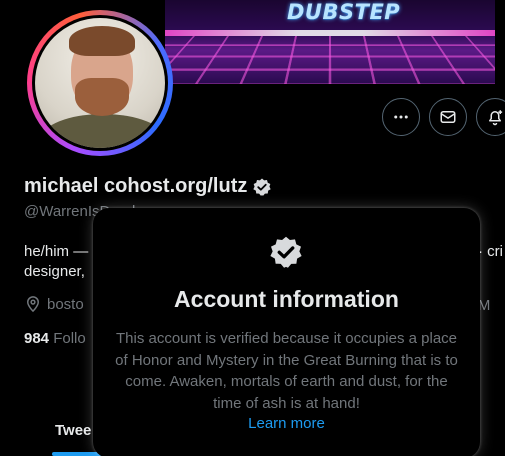 This screenshot has height=456, width=505. What do you see at coordinates (69, 338) in the screenshot?
I see `followers-label: Follo` at bounding box center [69, 338].